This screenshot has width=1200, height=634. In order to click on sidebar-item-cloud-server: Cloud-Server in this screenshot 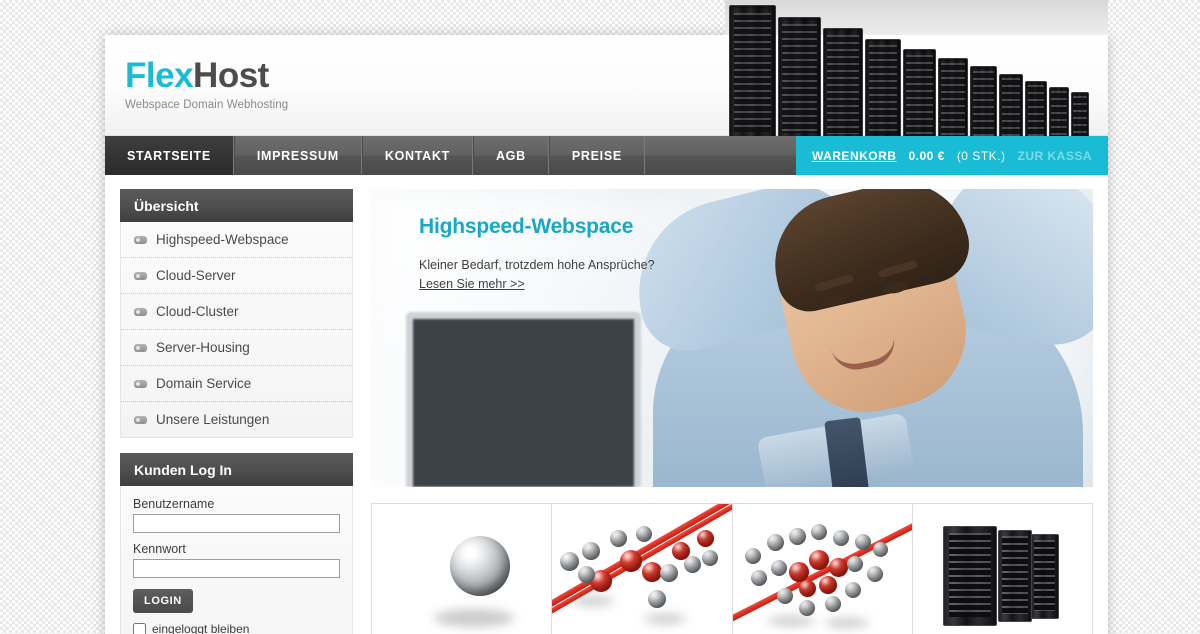, I will do `click(236, 276)`.